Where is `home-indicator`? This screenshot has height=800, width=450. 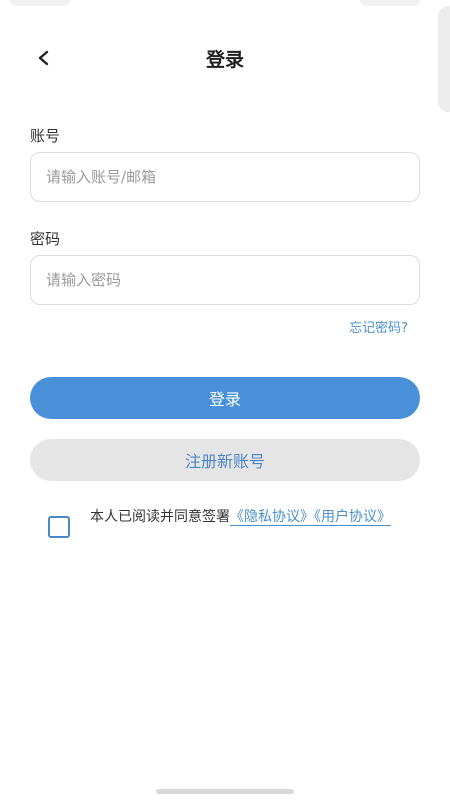
home-indicator is located at coordinates (225, 791).